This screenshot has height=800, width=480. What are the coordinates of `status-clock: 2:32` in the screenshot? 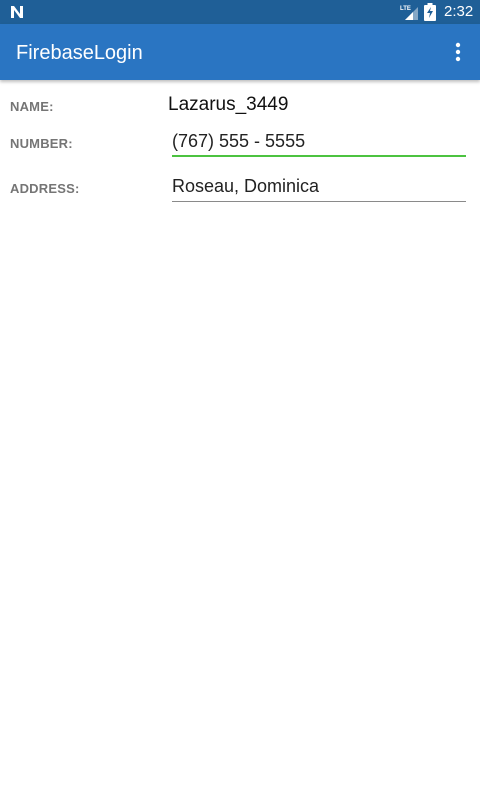 It's located at (459, 11).